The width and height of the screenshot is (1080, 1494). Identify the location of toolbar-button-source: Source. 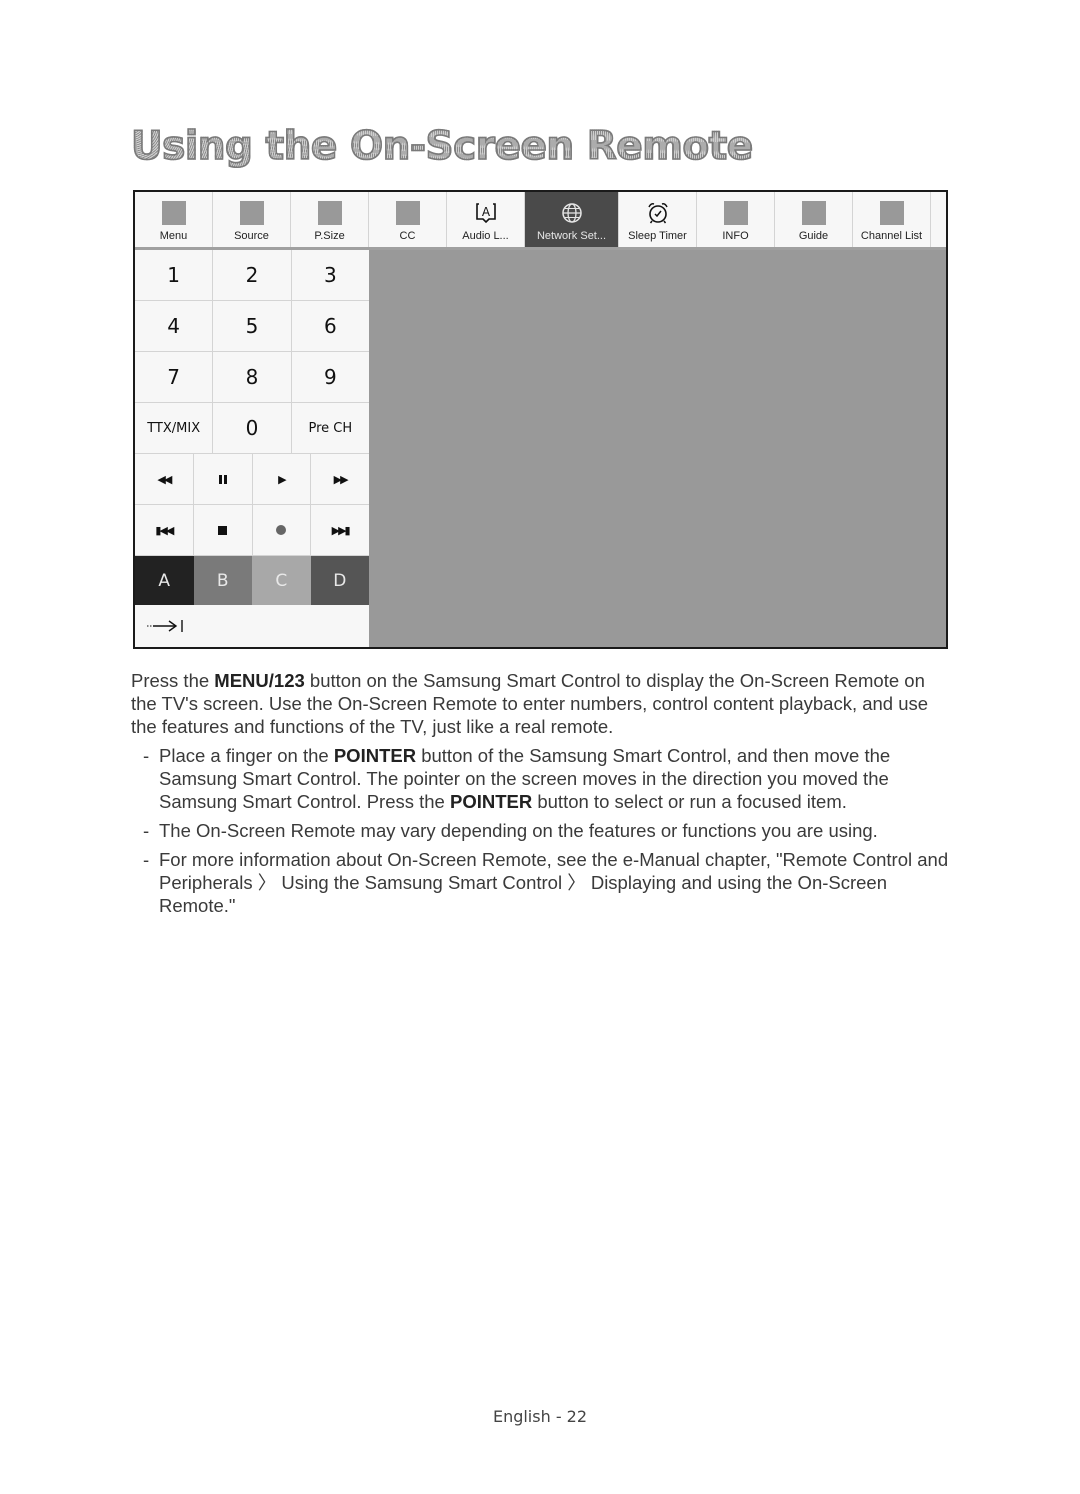
(252, 219).